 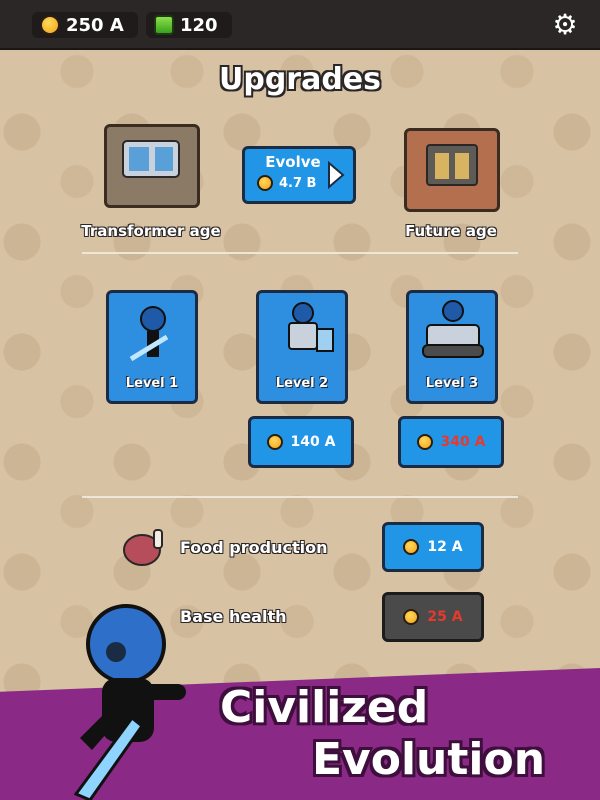 I want to click on armored-robot-icon, so click(x=311, y=327).